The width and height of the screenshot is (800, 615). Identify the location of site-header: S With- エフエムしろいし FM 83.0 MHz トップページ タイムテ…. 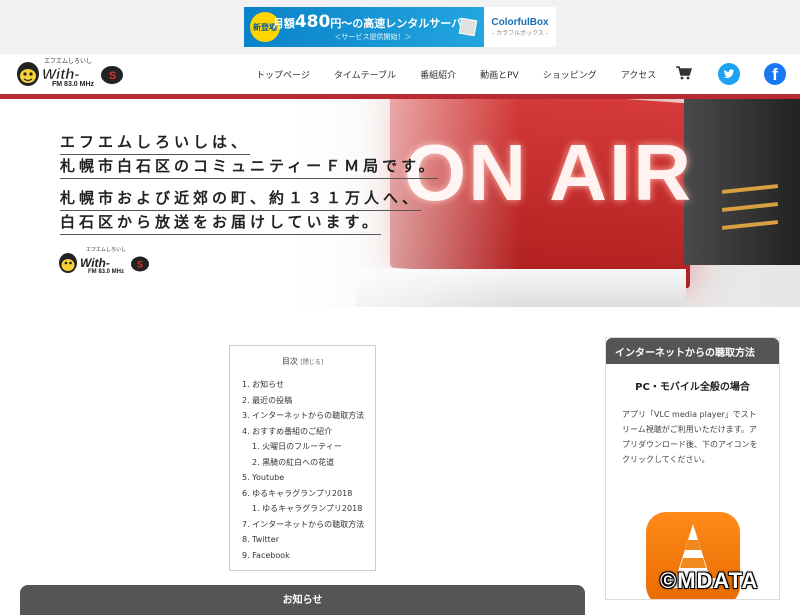
(400, 74).